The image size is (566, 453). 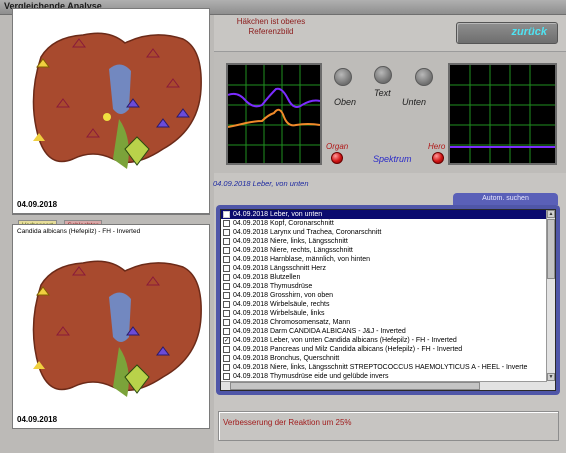 What do you see at coordinates (388, 250) in the screenshot?
I see `list-item: 04.09.2018 Niere, rechts, Längsschnitt` at bounding box center [388, 250].